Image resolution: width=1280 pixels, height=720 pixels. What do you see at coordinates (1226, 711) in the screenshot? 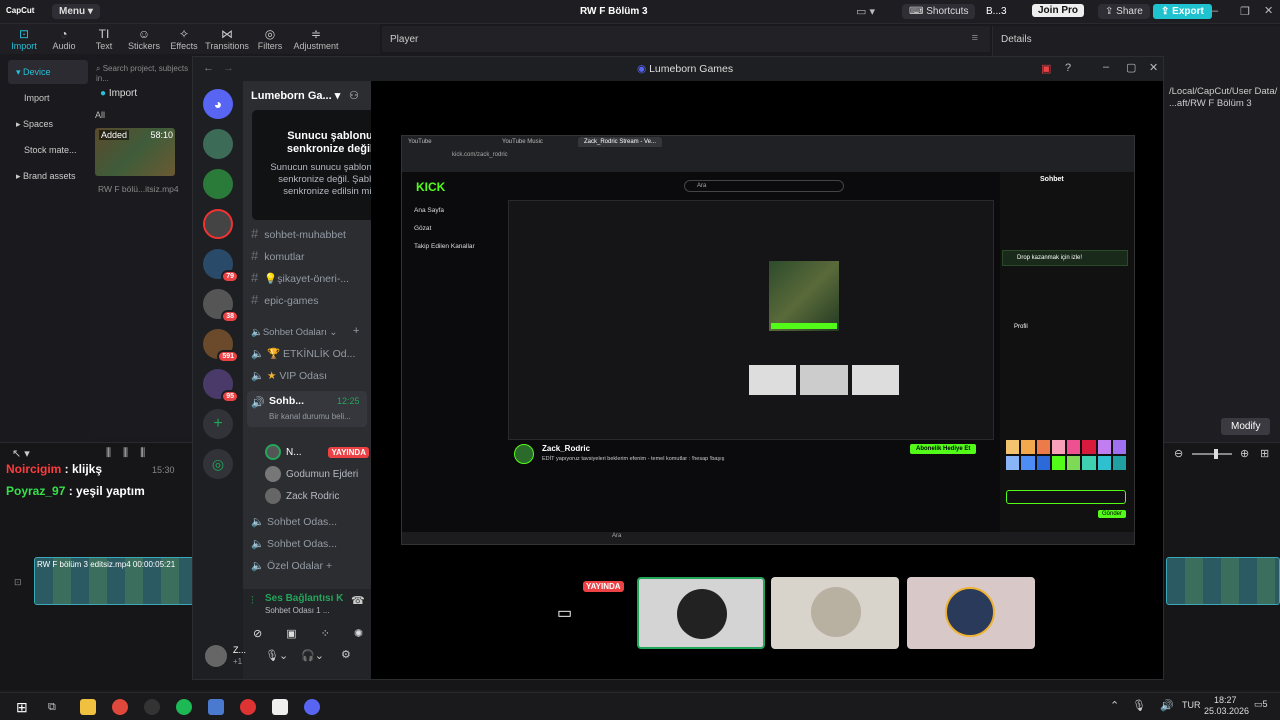
I see `clock-date: 25.03.2026` at bounding box center [1226, 711].